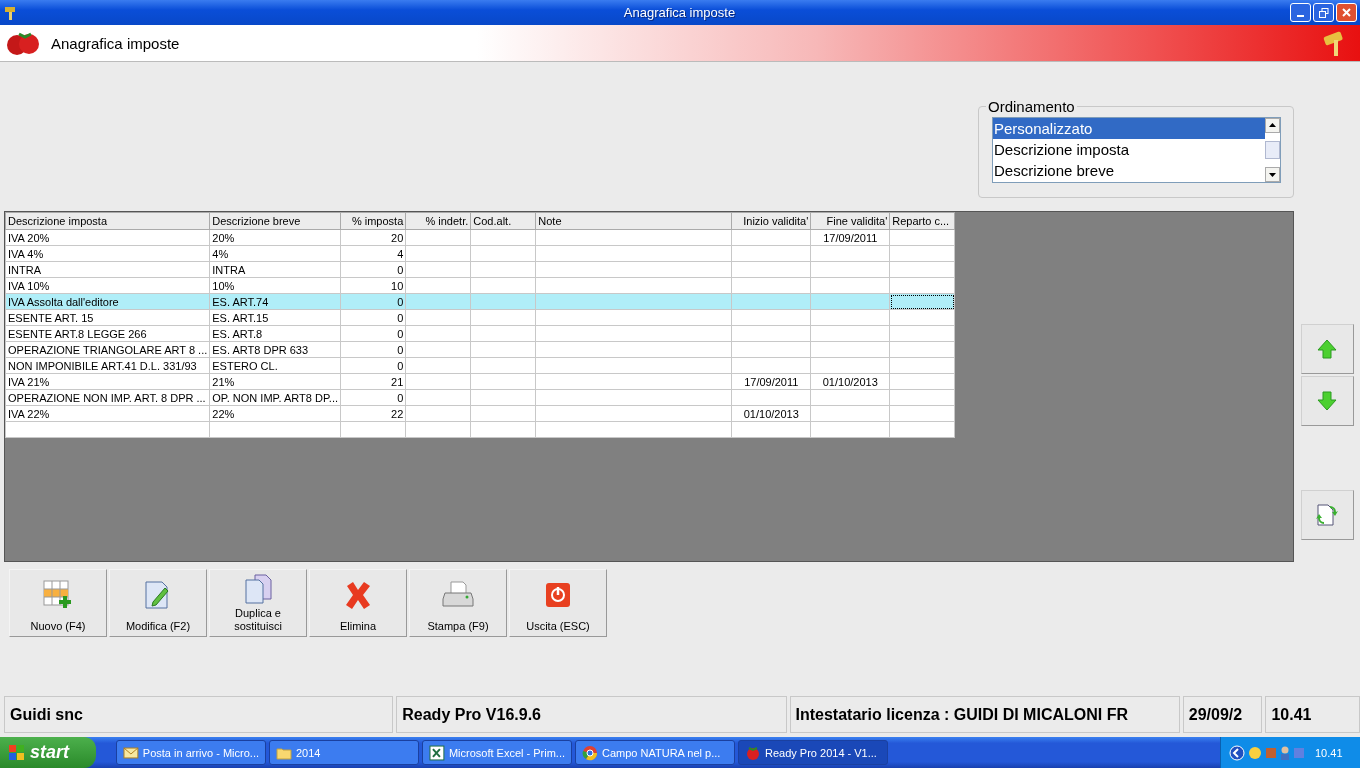  I want to click on action-button: Duplica e sostituisci, so click(258, 603).